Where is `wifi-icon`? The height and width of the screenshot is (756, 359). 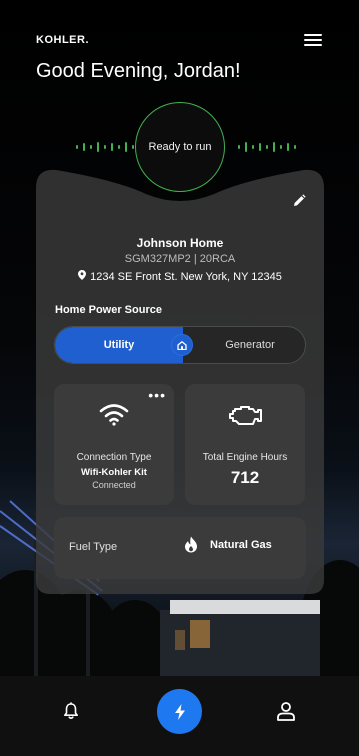 wifi-icon is located at coordinates (114, 415).